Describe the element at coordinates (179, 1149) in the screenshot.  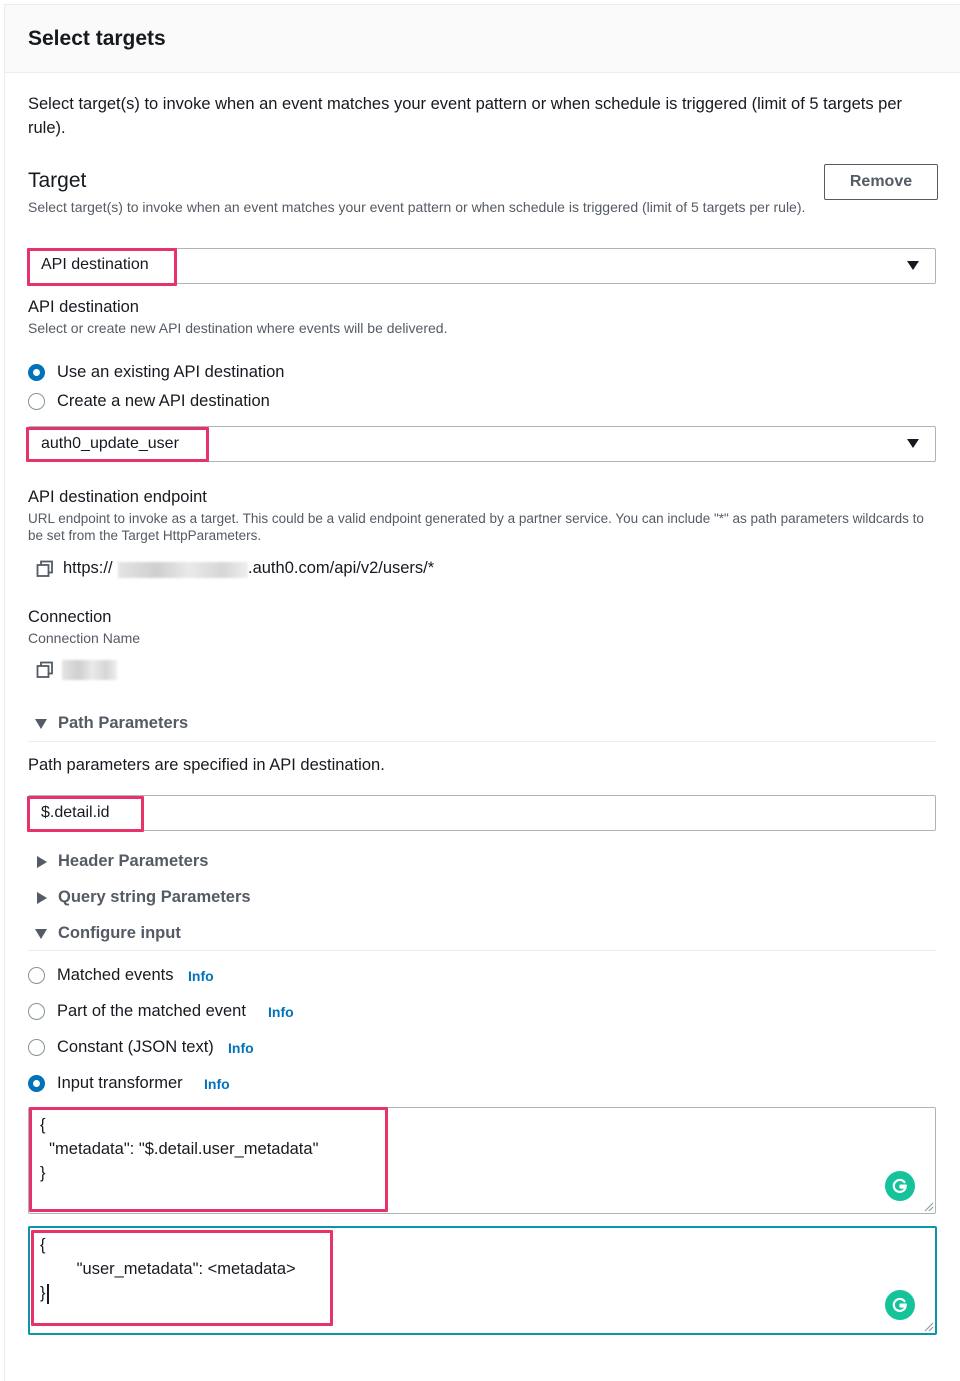
I see `input-path-line: "metadata": "$.detail.user_metadata"` at that location.